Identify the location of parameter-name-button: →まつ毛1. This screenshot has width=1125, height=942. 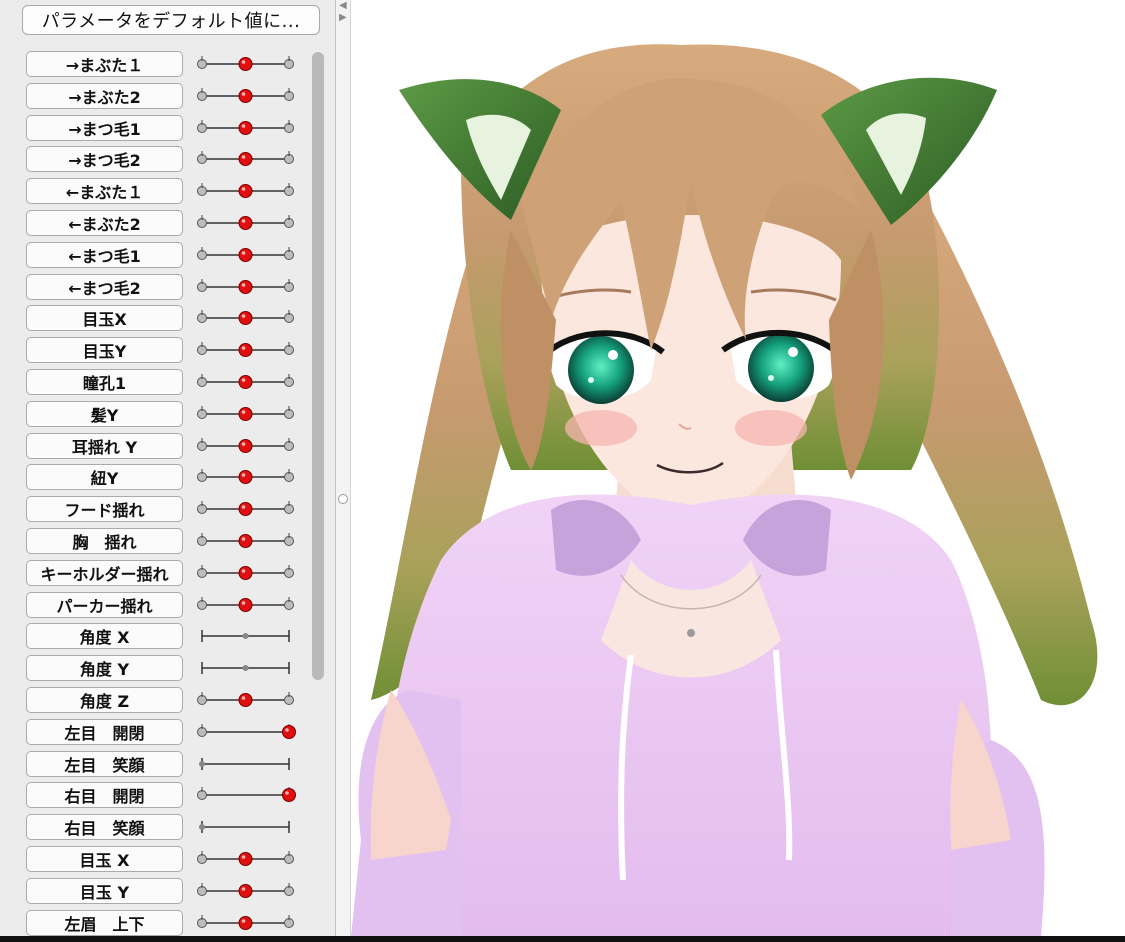
(104, 127).